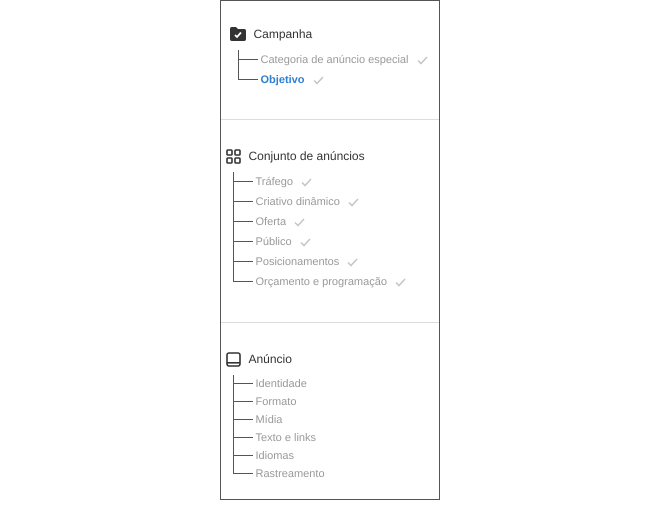  Describe the element at coordinates (298, 202) in the screenshot. I see `step-link: Criativo dinâmico` at that location.